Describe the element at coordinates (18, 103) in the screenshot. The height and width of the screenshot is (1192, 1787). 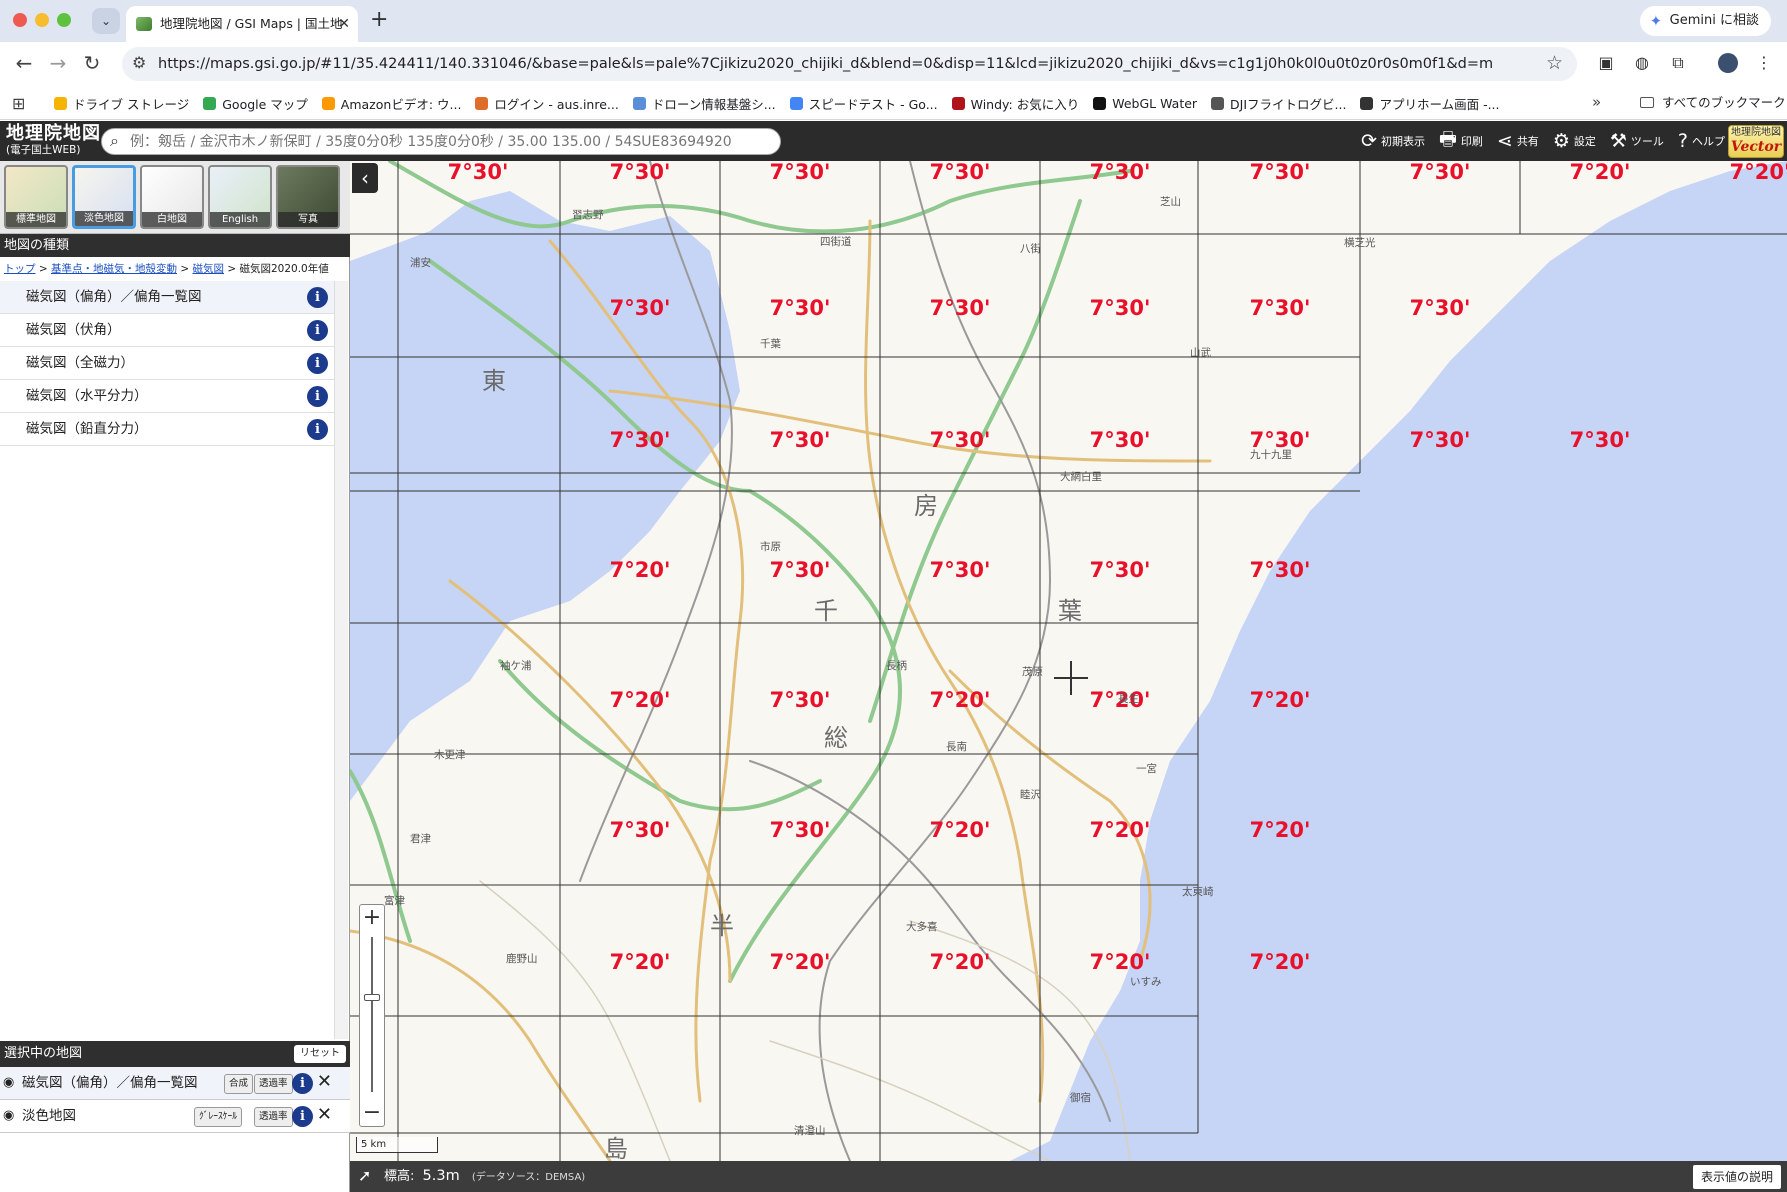
I see `apps-grid-icon: ⊞` at that location.